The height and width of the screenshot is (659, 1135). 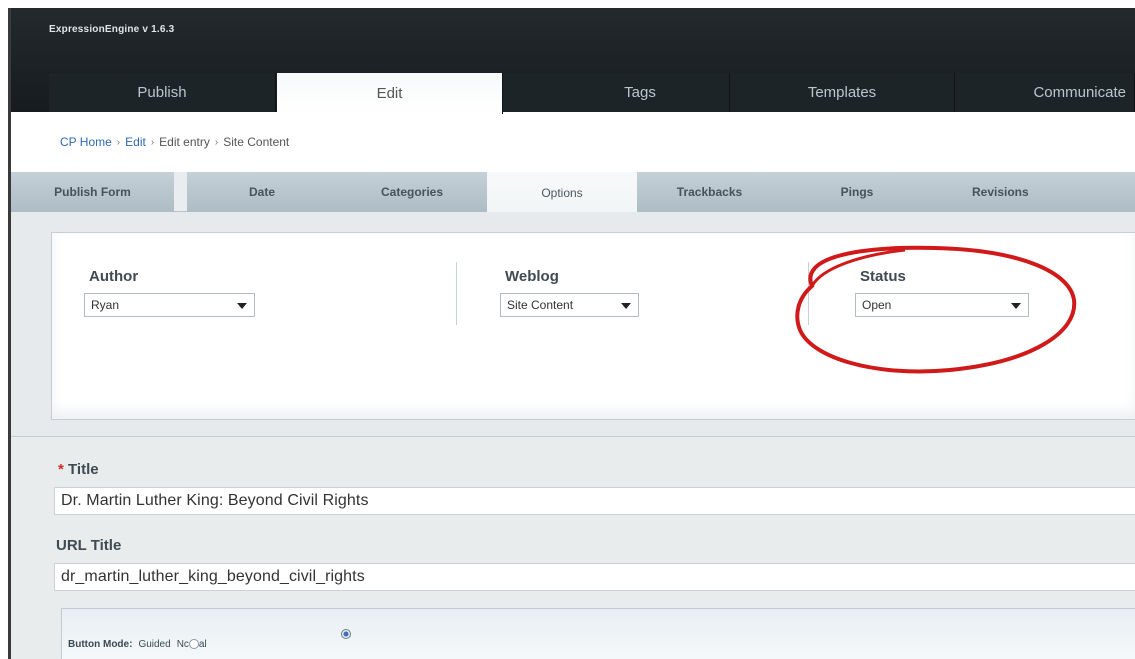 I want to click on url-title-label: URL Title, so click(x=89, y=545).